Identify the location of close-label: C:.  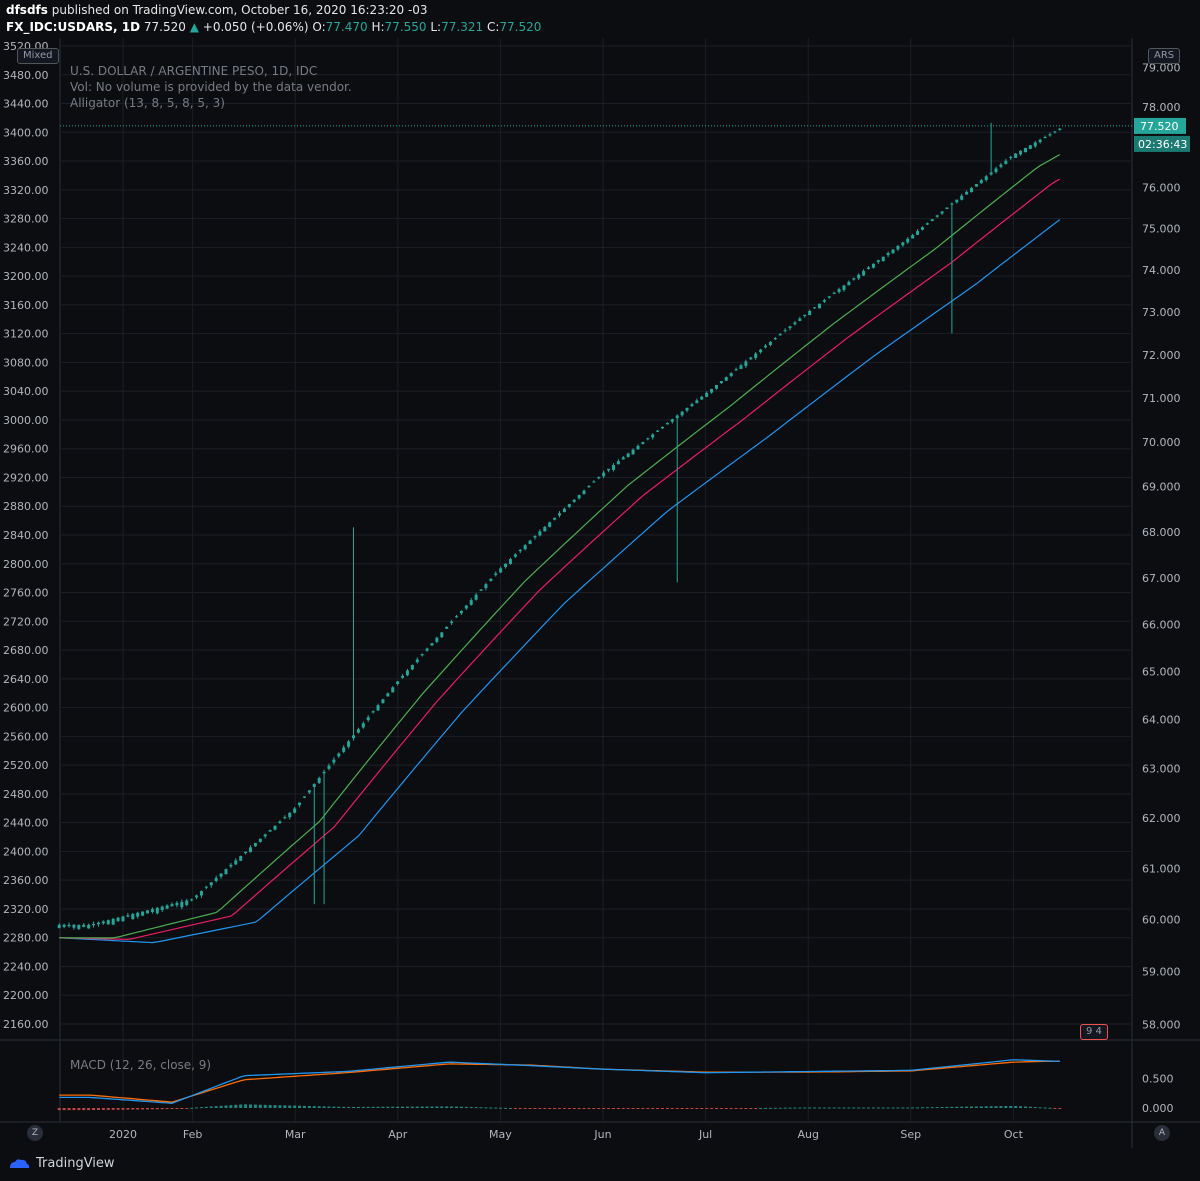
(493, 27).